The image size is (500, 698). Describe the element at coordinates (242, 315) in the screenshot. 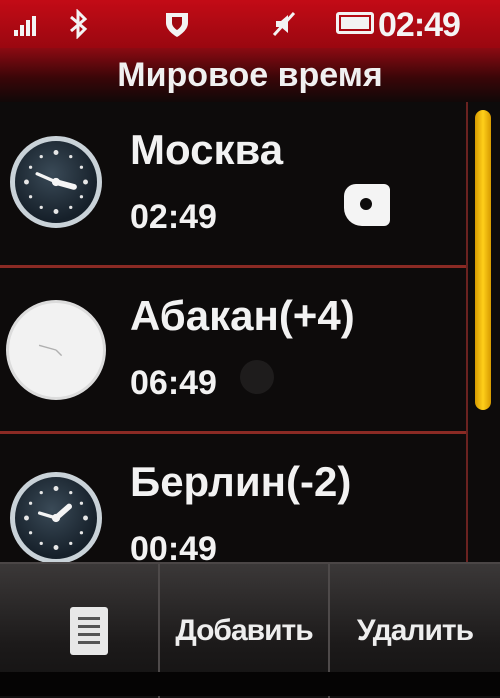

I see `city-name: Абакан(+4)` at that location.